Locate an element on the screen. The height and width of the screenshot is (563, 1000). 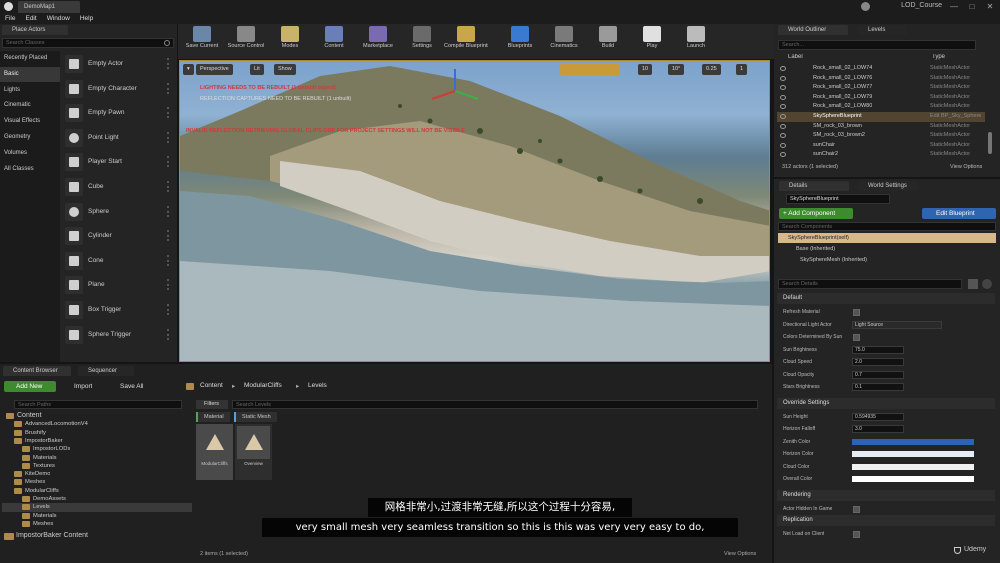
perspective-button: Perspective is located at coordinates (214, 69).